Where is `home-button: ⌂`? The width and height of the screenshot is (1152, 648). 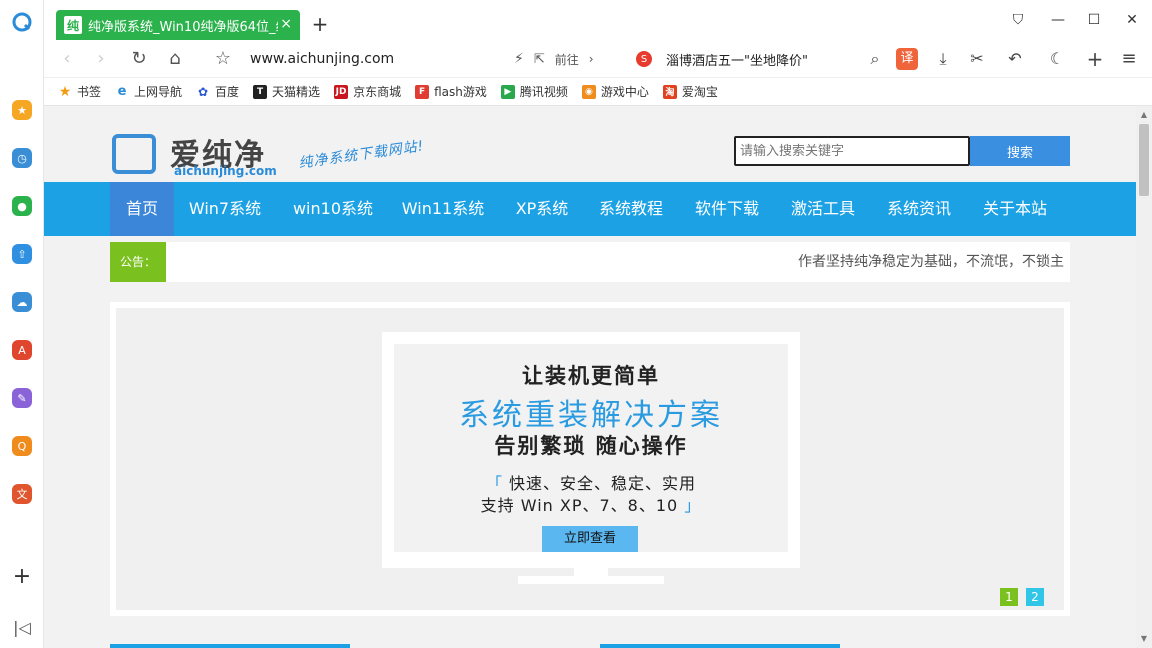 home-button: ⌂ is located at coordinates (175, 59).